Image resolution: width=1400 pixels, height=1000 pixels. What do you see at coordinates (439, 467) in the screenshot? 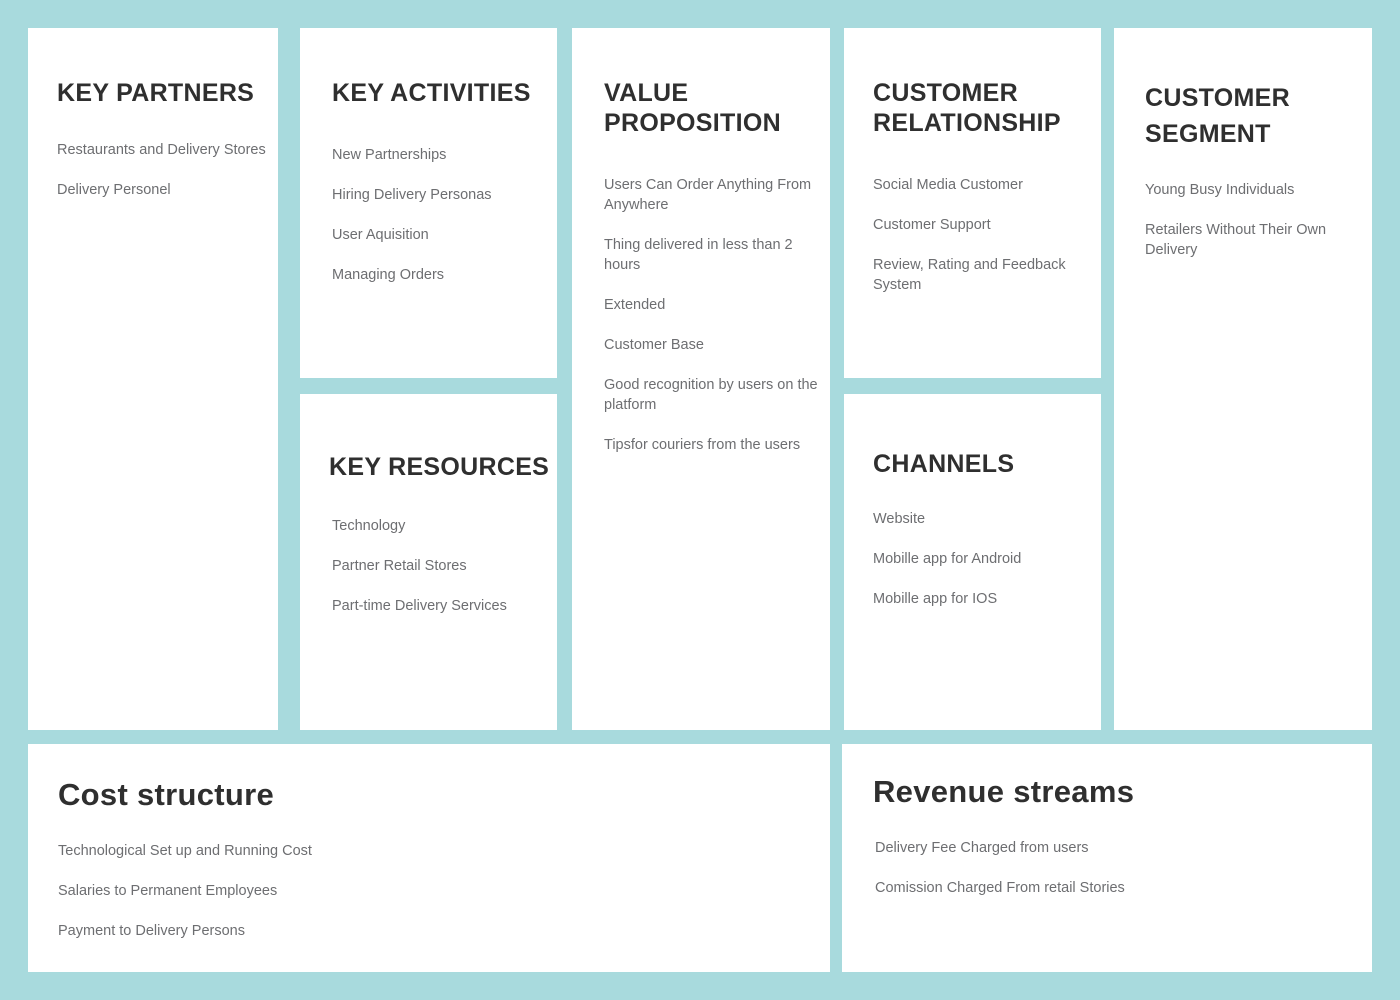
I see `block-title-key-resources: KEY RESOURCES` at bounding box center [439, 467].